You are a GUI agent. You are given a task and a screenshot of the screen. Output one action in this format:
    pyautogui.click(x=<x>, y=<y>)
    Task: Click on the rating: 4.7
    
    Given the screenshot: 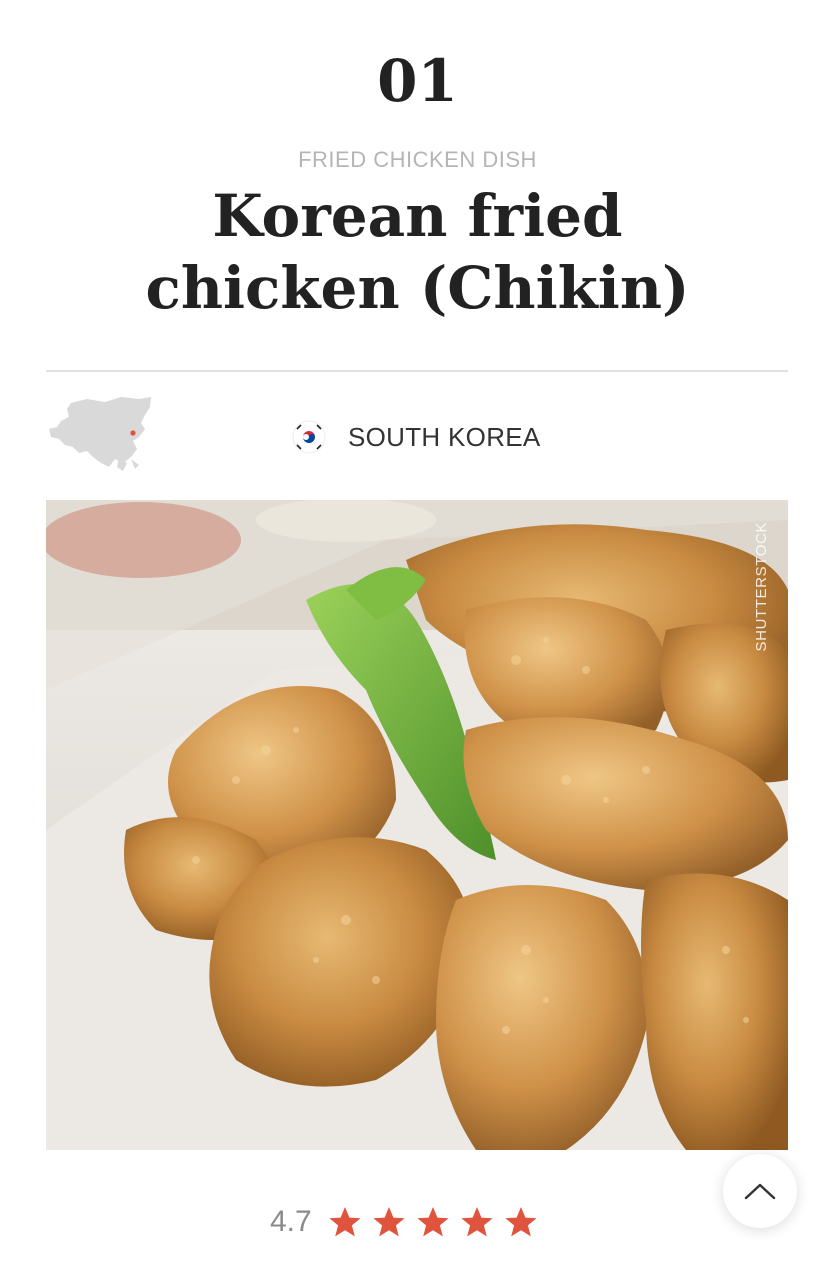 What is the action you would take?
    pyautogui.click(x=404, y=1222)
    